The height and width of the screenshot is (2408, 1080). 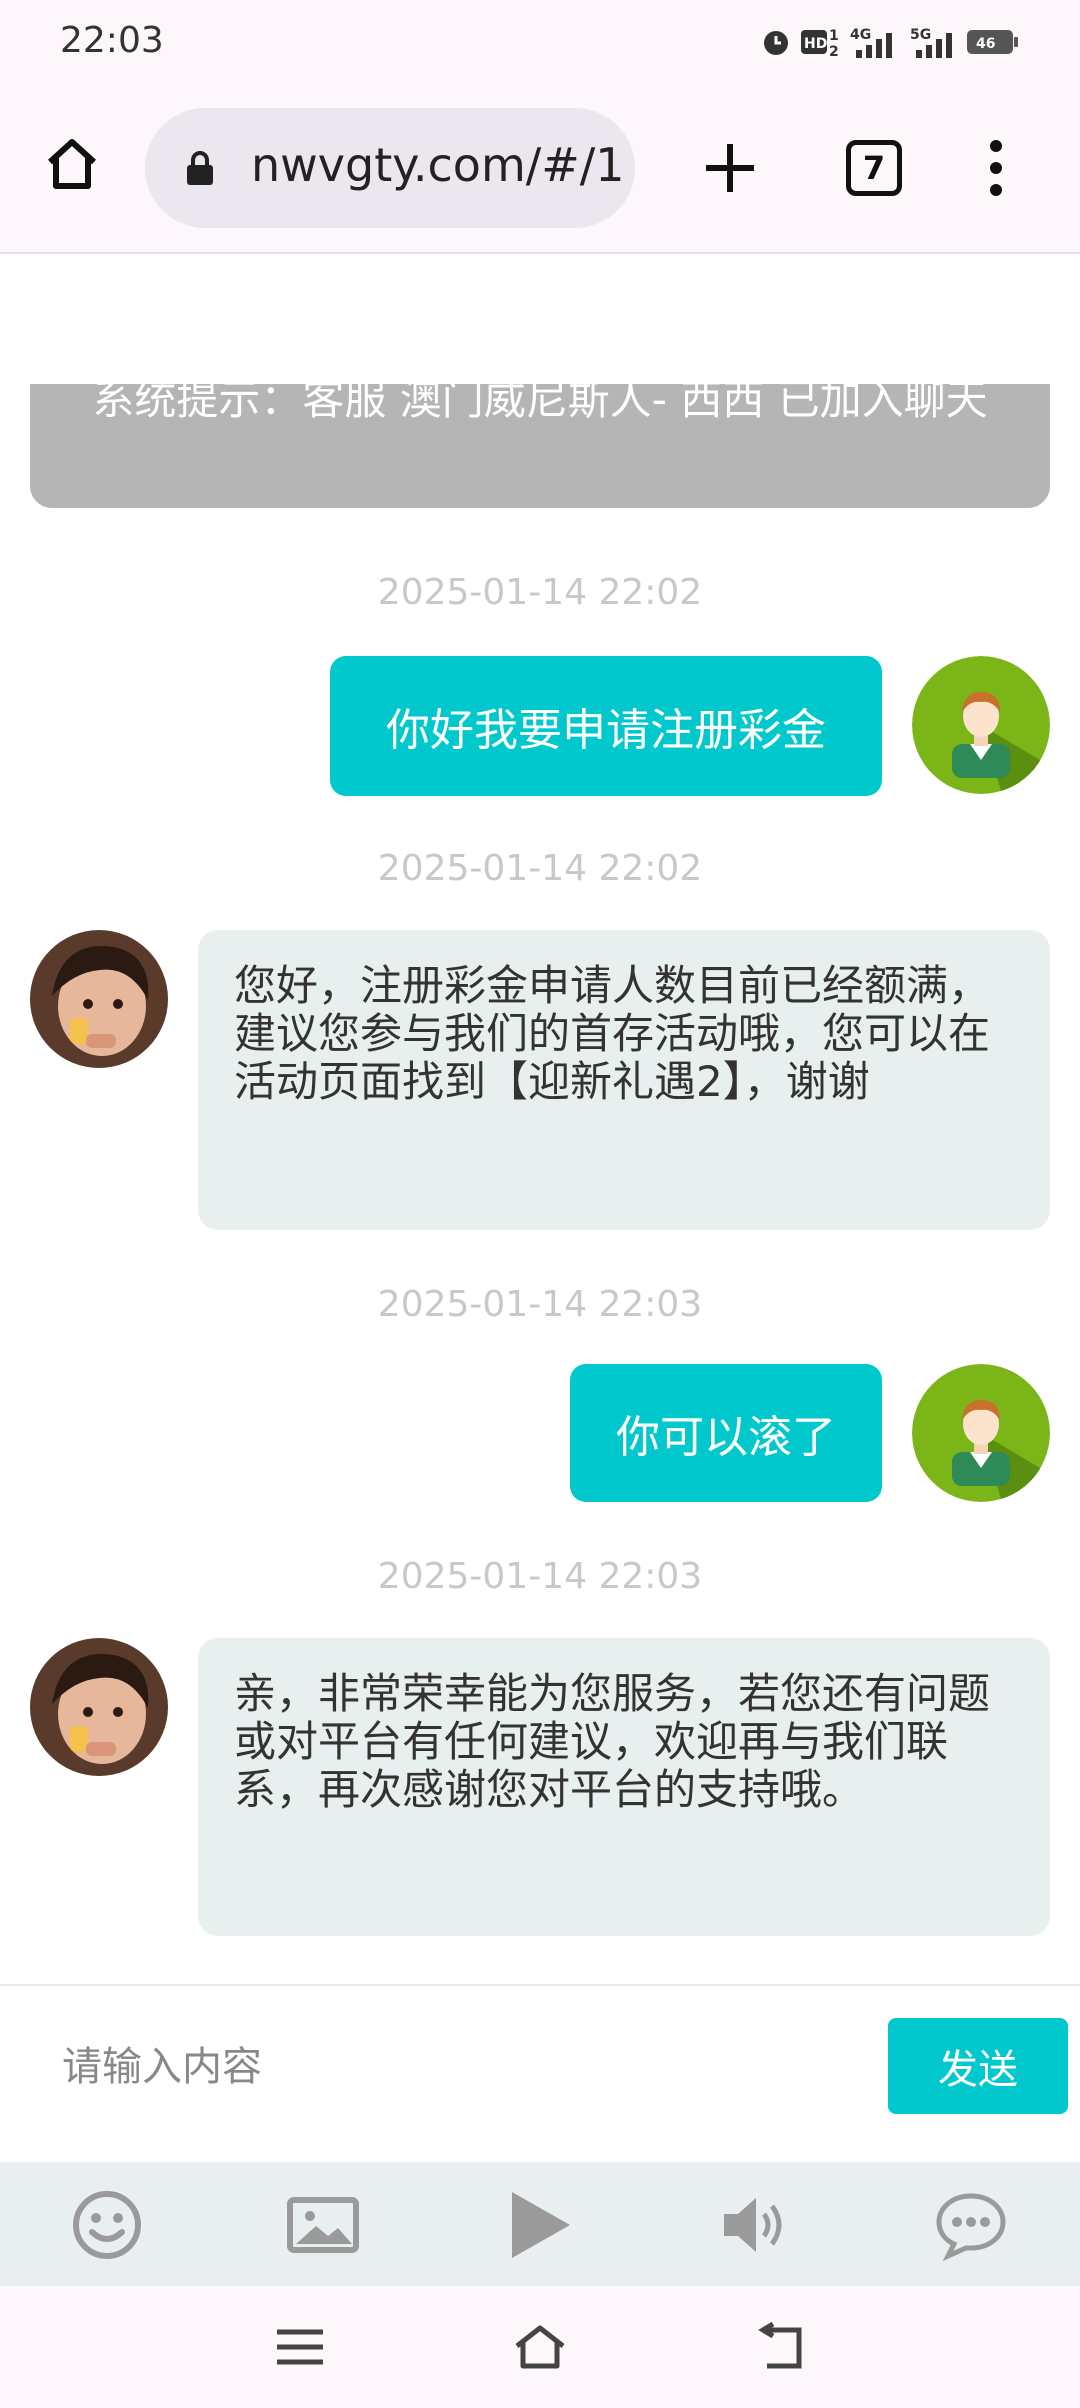 I want to click on battery-icon: 46, so click(x=992, y=42).